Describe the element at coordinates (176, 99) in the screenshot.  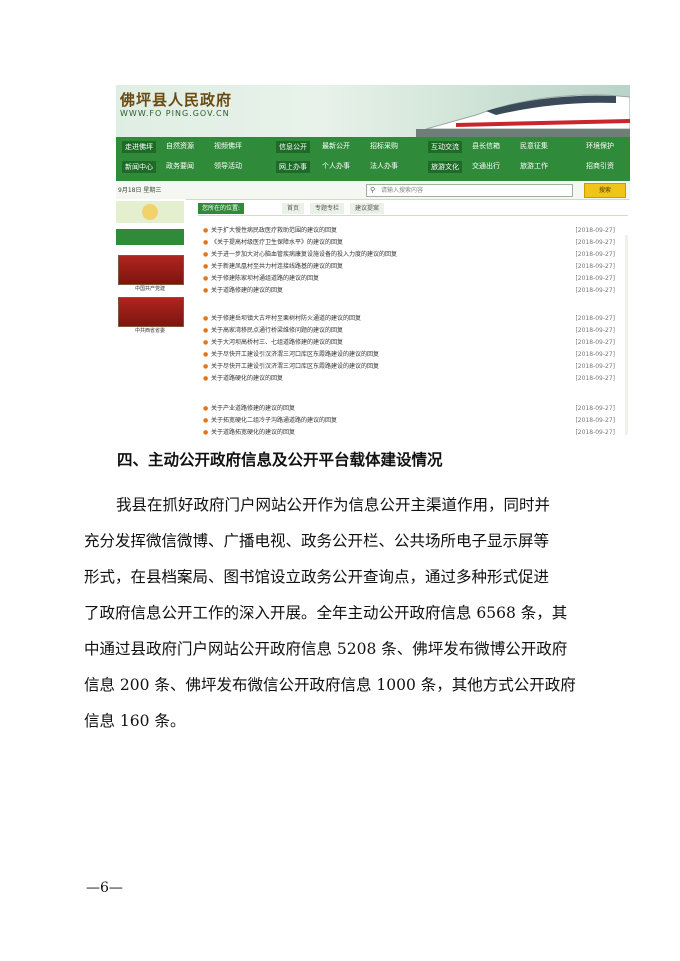
I see `site-name: 佛坪县人民政府` at that location.